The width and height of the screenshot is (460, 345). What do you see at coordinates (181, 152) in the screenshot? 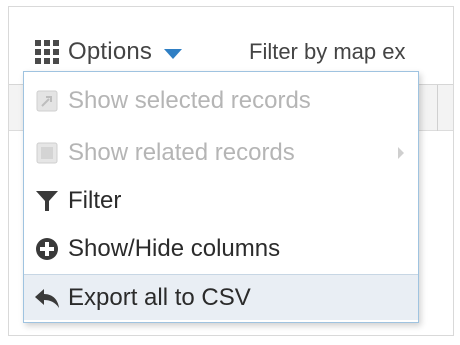
I see `menu-item-label: Show related records` at bounding box center [181, 152].